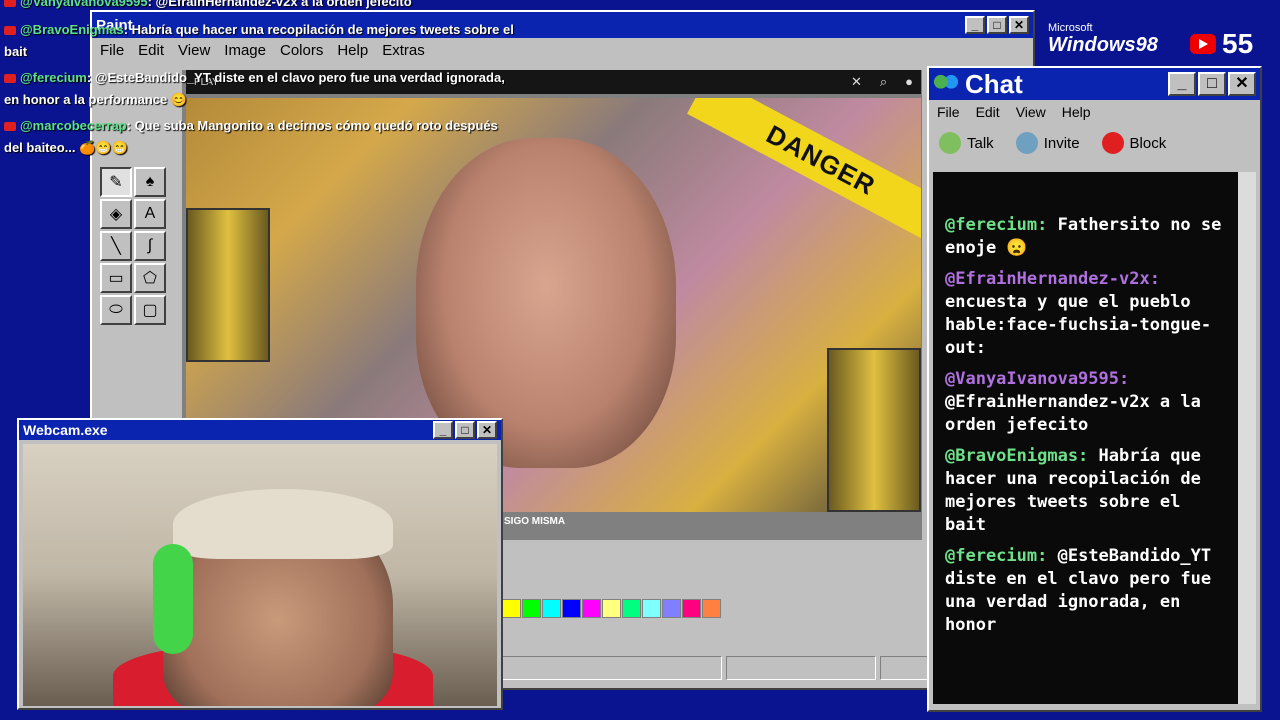  What do you see at coordinates (173, 599) in the screenshot?
I see `headphones-icon` at bounding box center [173, 599].